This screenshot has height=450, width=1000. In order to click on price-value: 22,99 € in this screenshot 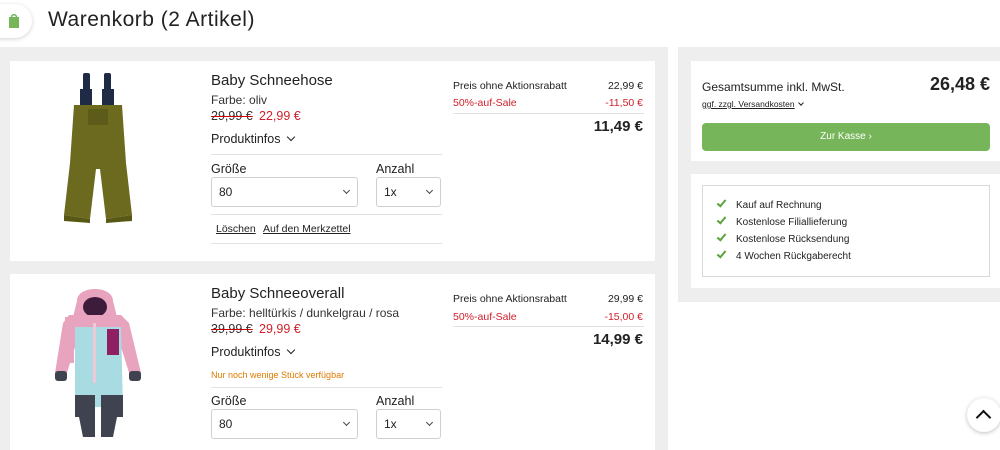, I will do `click(625, 86)`.